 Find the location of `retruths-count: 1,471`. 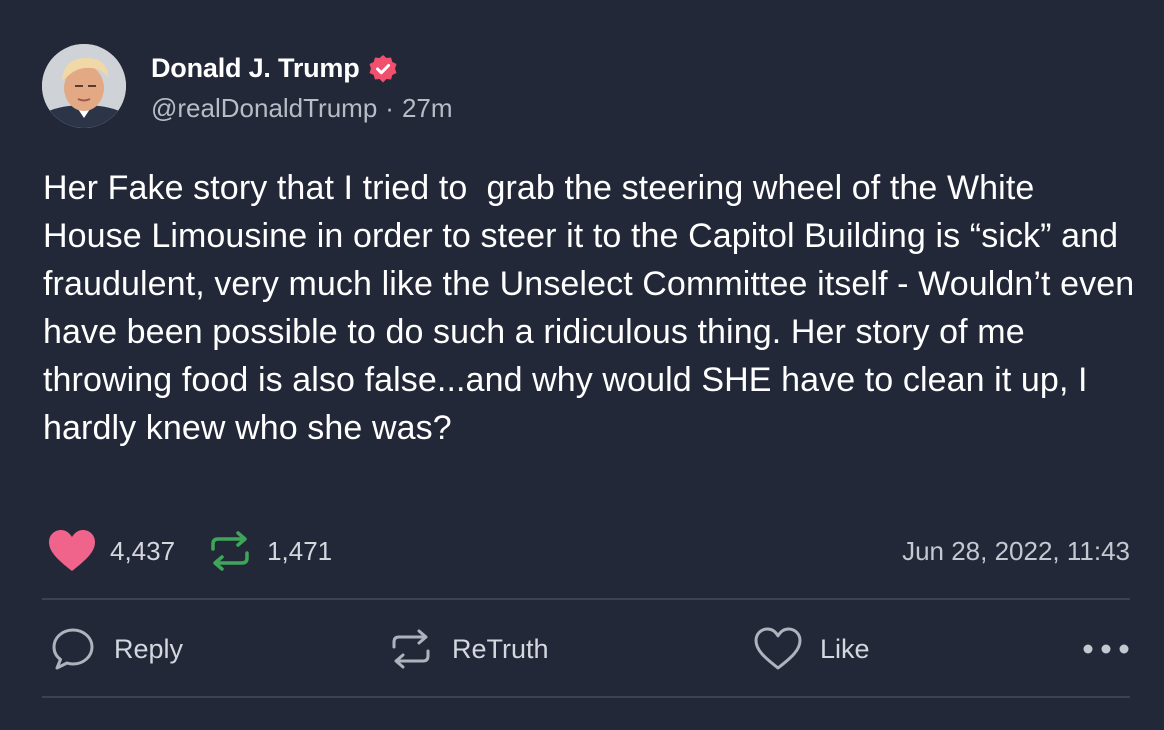

retruths-count: 1,471 is located at coordinates (300, 550).